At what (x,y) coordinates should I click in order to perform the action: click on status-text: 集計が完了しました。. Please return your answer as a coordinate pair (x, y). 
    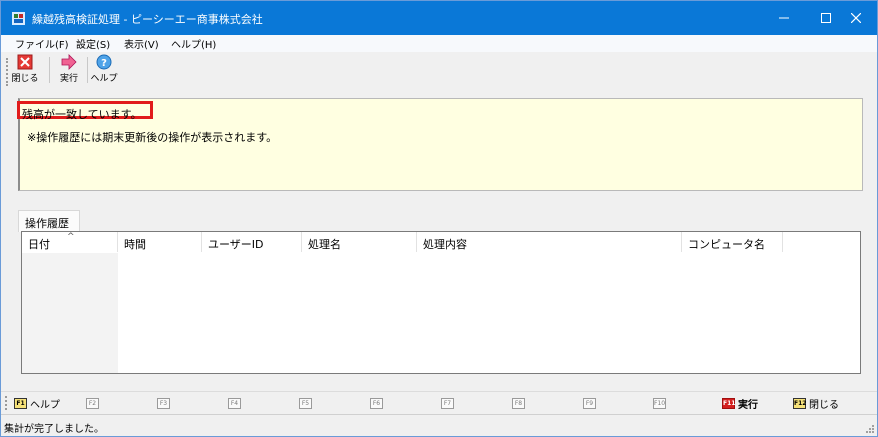
    Looking at the image, I should click on (54, 429).